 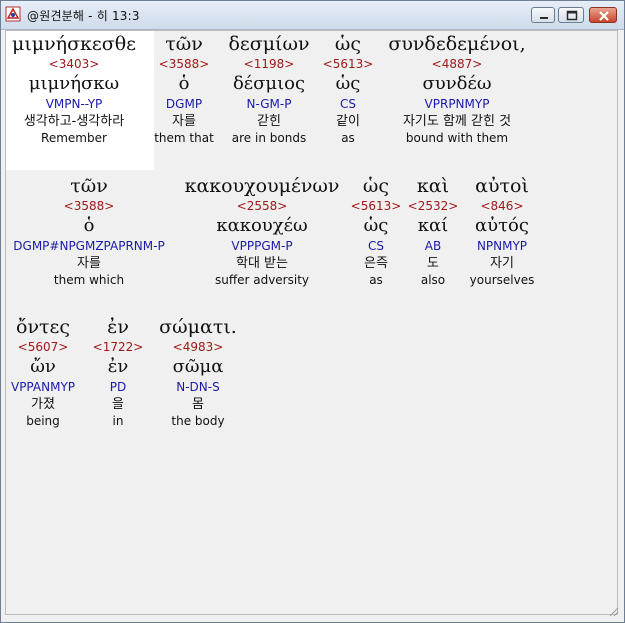 I want to click on maximize-button, so click(x=571, y=15).